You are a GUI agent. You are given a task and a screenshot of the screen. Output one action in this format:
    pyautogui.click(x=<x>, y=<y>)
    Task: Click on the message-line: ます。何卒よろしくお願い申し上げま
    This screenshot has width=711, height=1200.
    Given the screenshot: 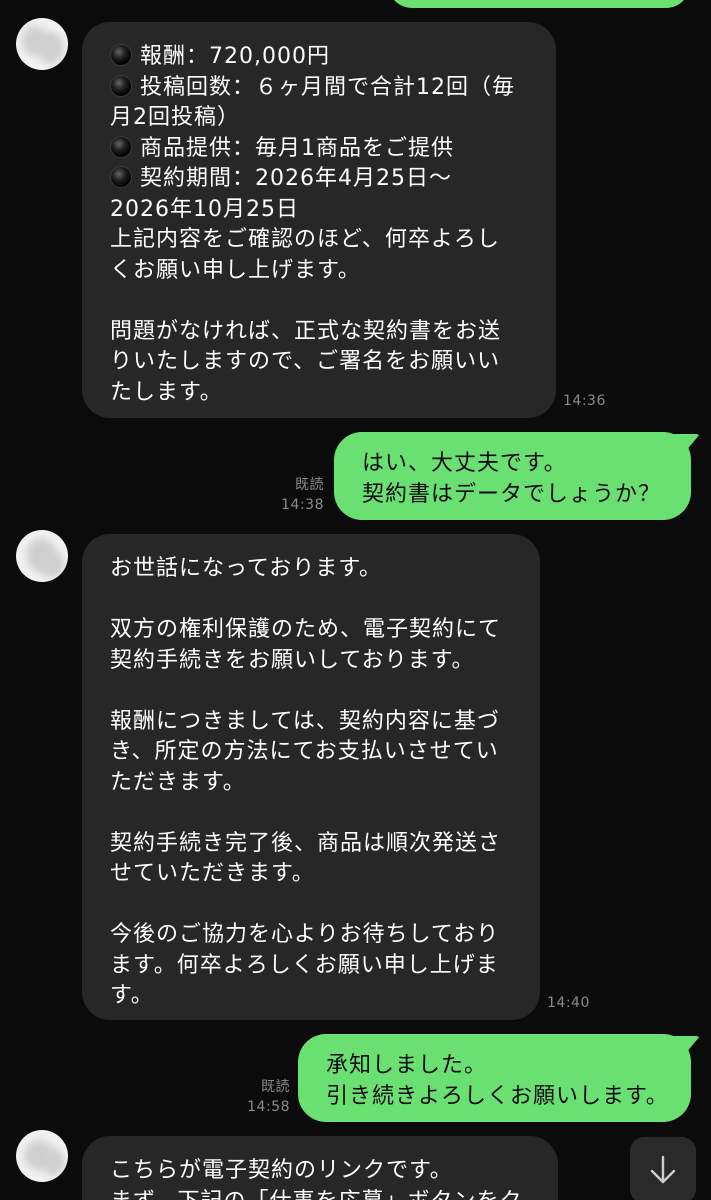 What is the action you would take?
    pyautogui.click(x=304, y=965)
    